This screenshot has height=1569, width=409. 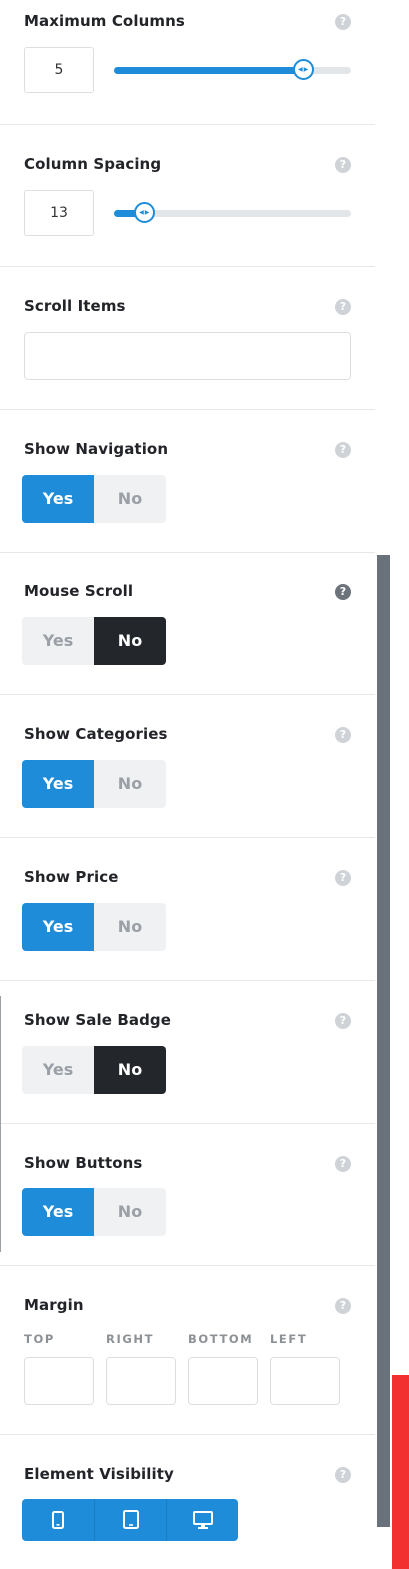 What do you see at coordinates (54, 1305) in the screenshot?
I see `option-label: Margin` at bounding box center [54, 1305].